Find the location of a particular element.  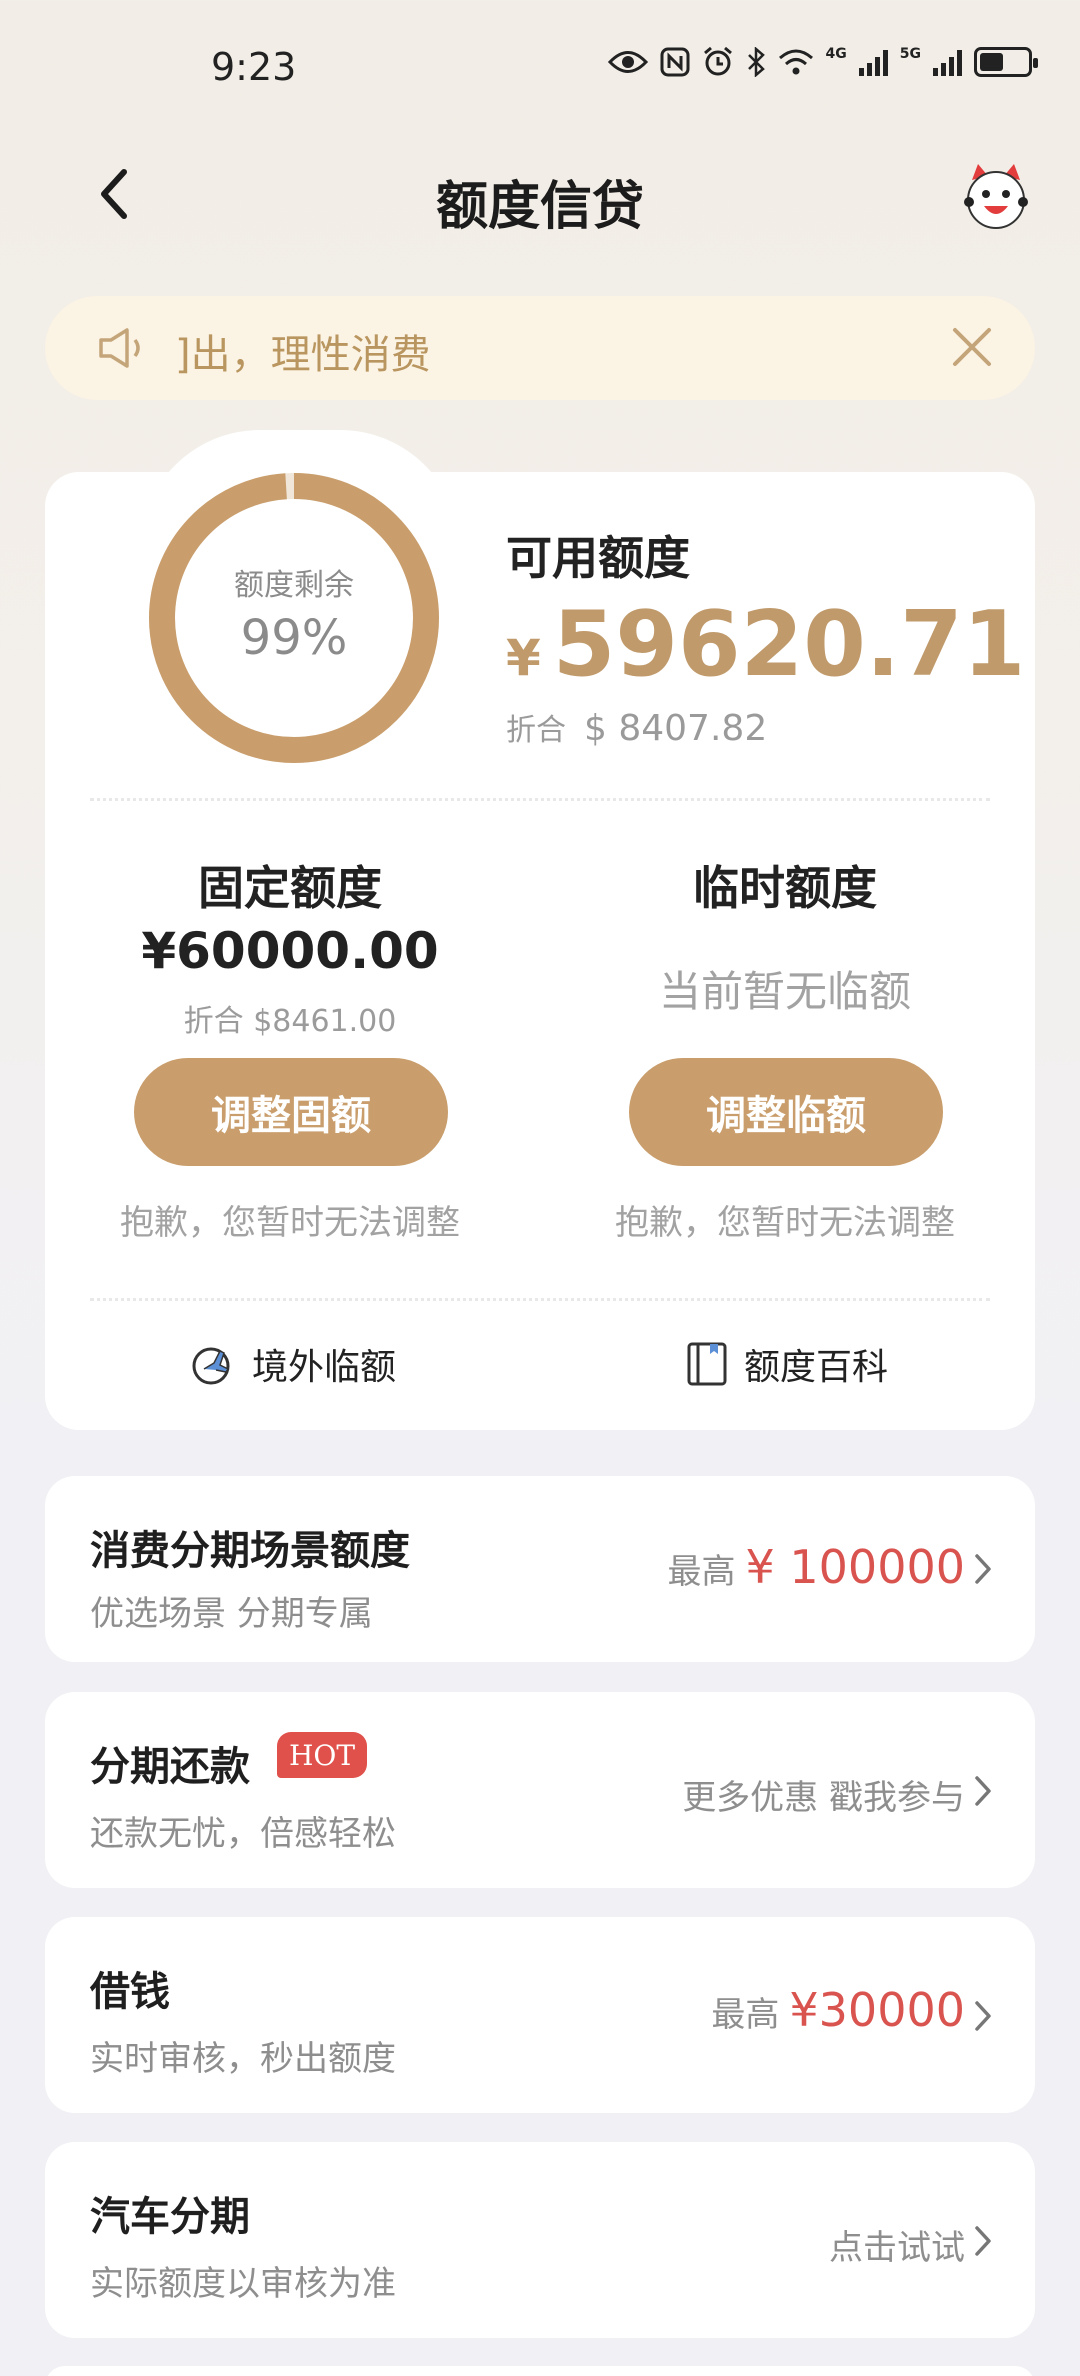

adjust-temporary-button: 调整临额 is located at coordinates (786, 1112).